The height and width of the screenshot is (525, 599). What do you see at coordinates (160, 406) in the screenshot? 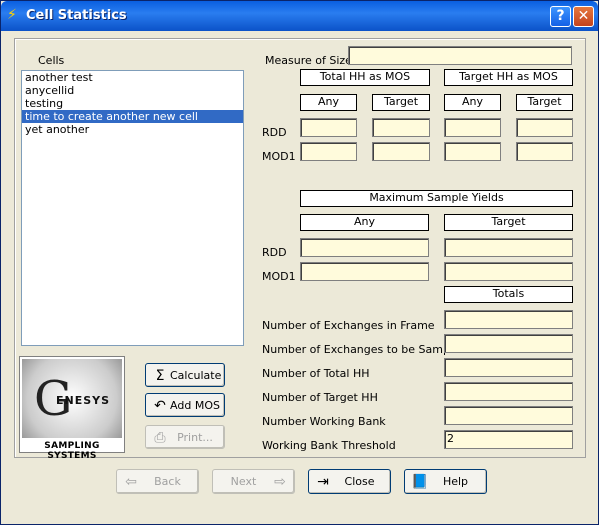
I see `undo-arrow-icon: ↶` at bounding box center [160, 406].